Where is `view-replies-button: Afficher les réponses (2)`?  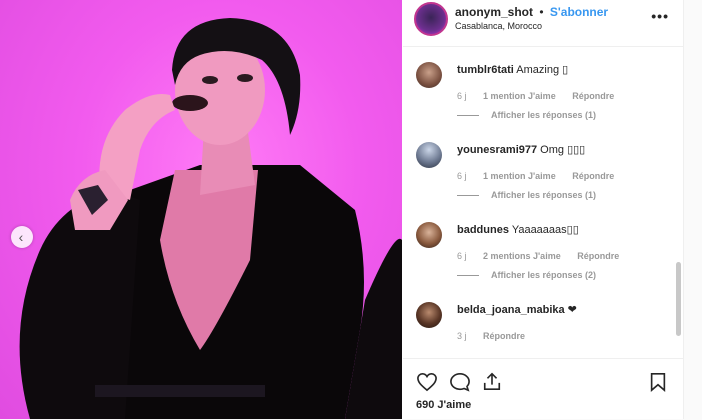
view-replies-button: Afficher les réponses (2) is located at coordinates (526, 275).